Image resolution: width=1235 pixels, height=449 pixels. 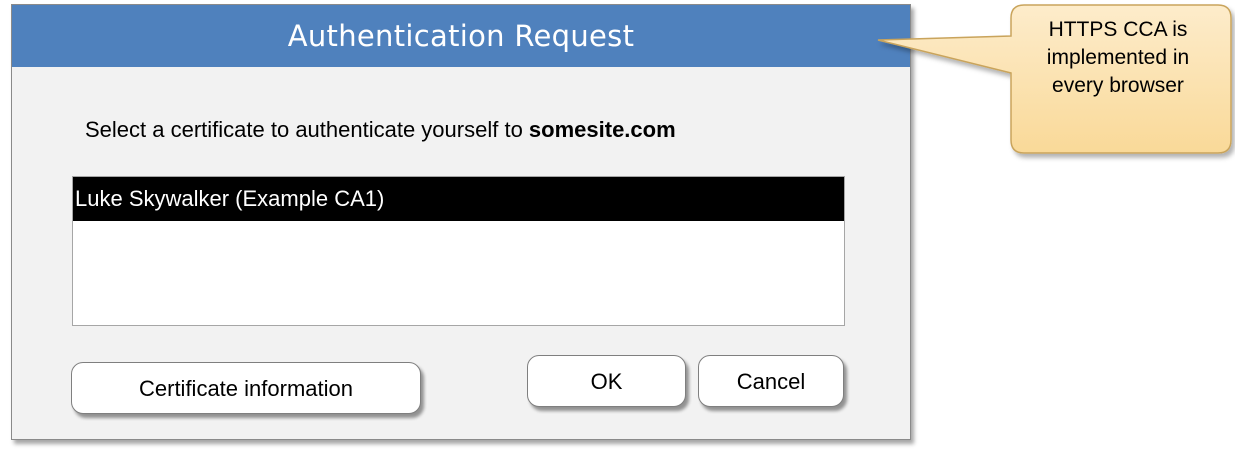 What do you see at coordinates (602, 129) in the screenshot?
I see `prompt-site: somesite.com` at bounding box center [602, 129].